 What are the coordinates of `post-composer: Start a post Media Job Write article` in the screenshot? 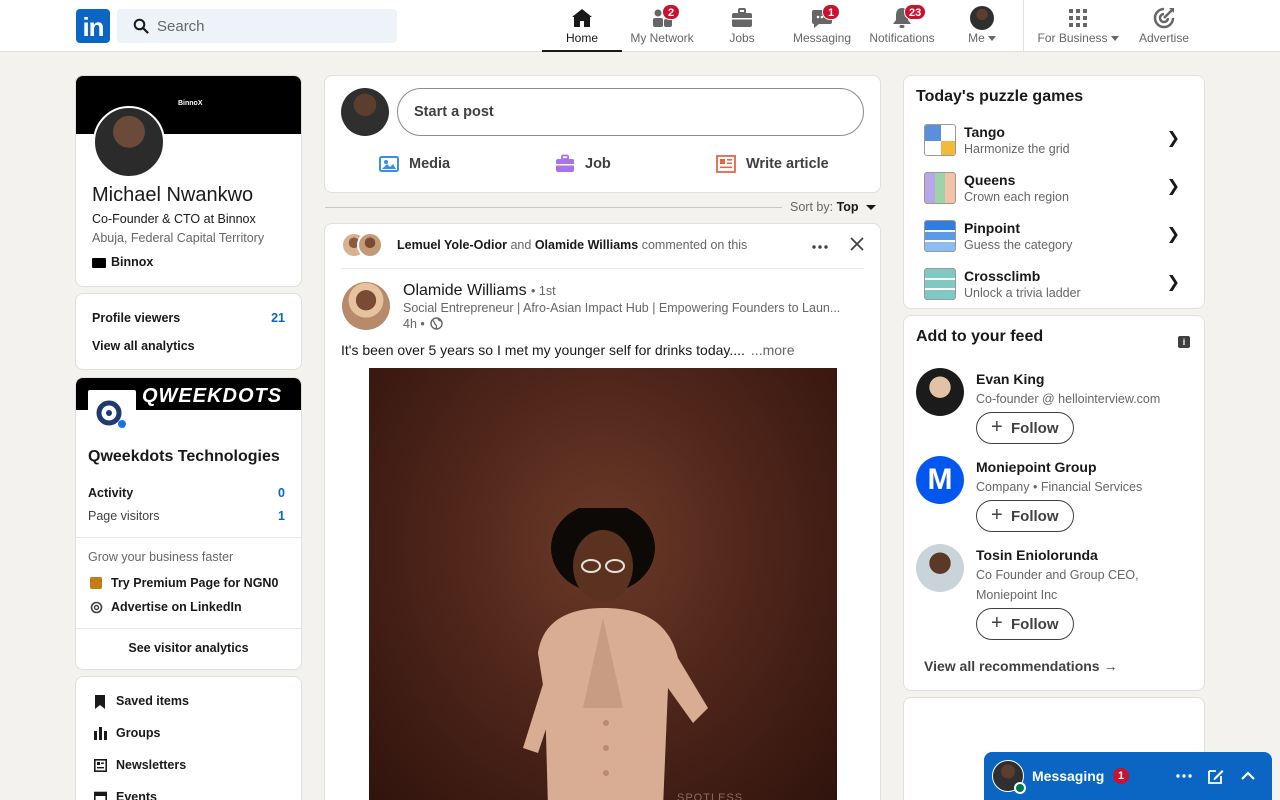 It's located at (602, 134).